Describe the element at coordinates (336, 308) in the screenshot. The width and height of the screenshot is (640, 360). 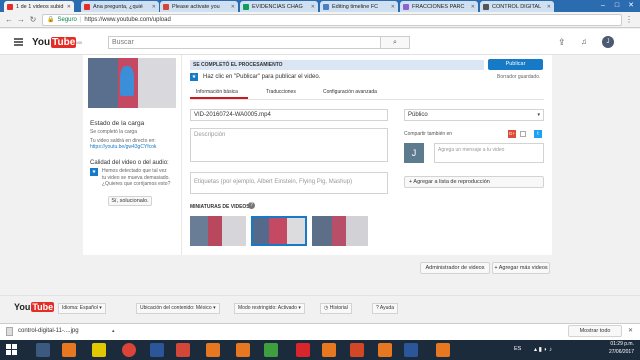
I see `history-button: ◷ Historial` at that location.